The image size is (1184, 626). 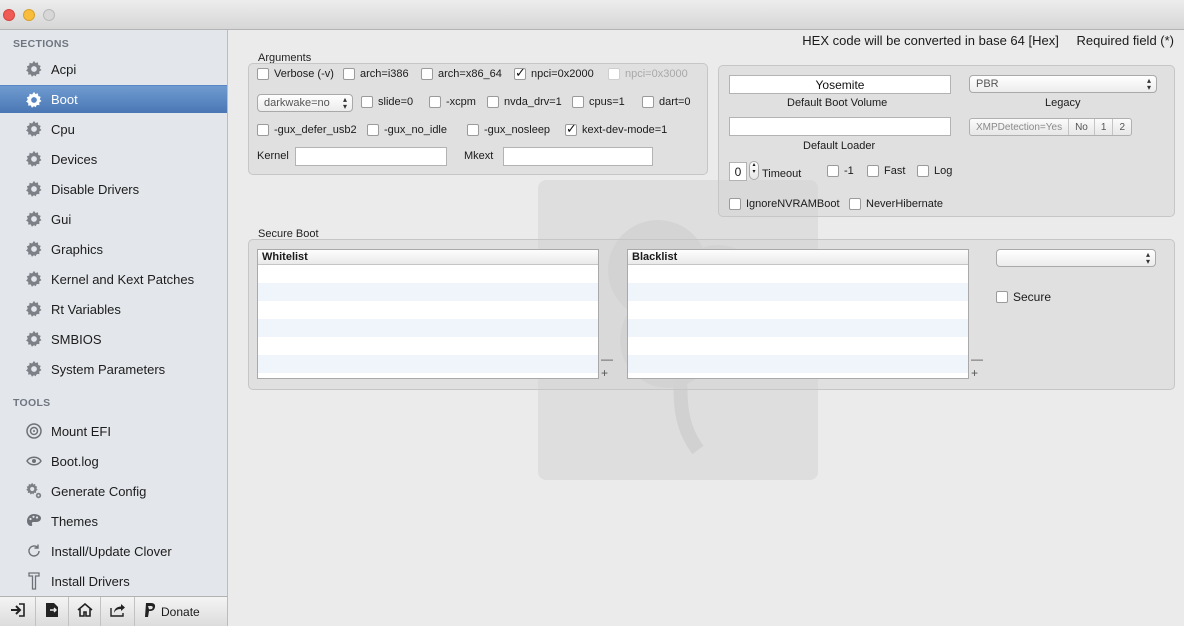 What do you see at coordinates (1082, 127) in the screenshot?
I see `xmp-no-segment: No` at bounding box center [1082, 127].